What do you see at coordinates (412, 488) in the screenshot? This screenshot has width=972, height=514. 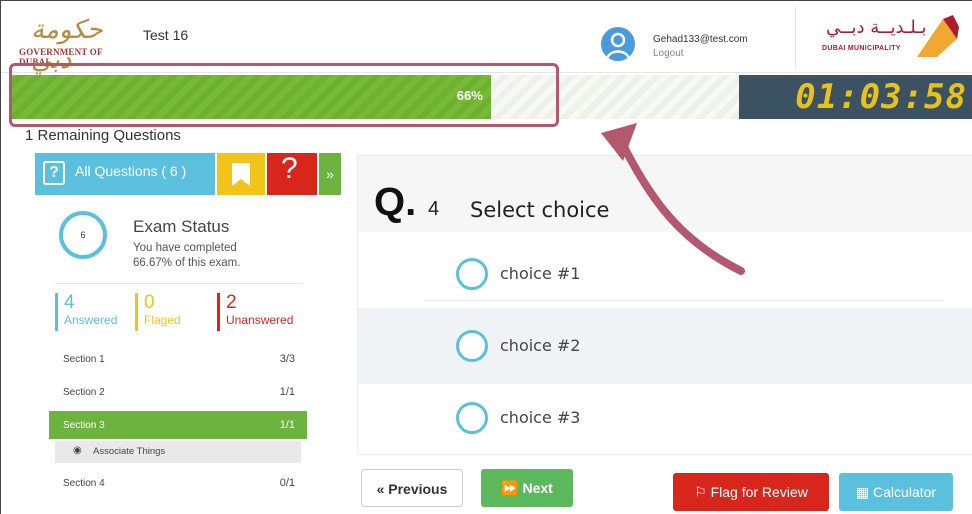 I see `previous-button: « Previous` at bounding box center [412, 488].